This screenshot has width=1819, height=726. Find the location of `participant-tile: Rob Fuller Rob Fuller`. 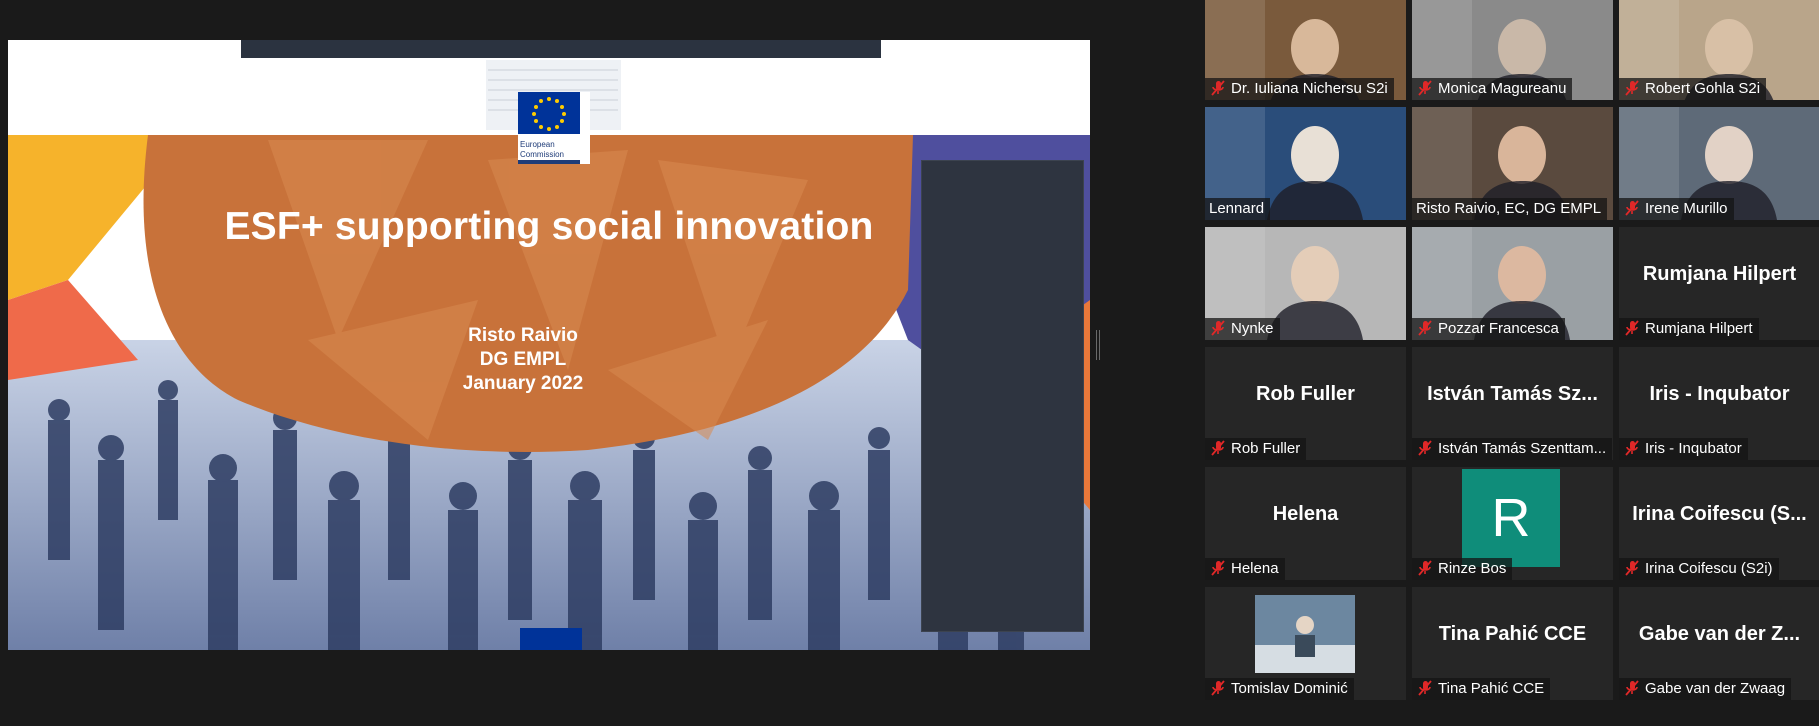

participant-tile: Rob Fuller Rob Fuller is located at coordinates (1305, 403).